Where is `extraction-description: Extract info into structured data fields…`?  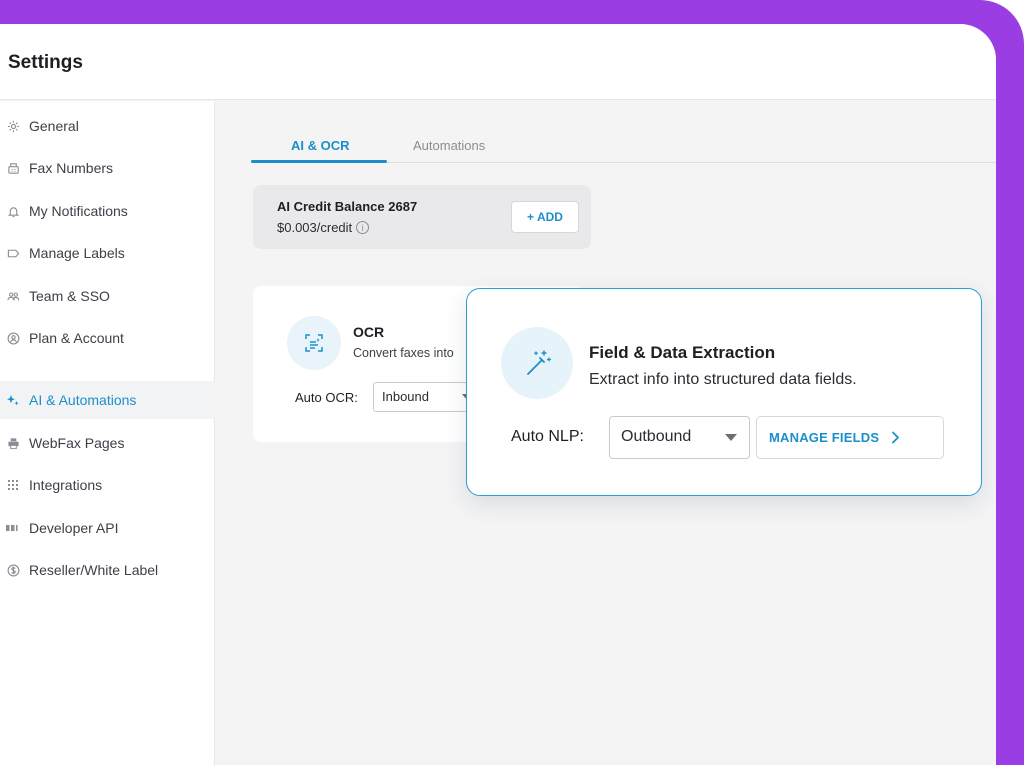
extraction-description: Extract info into structured data fields… is located at coordinates (723, 379).